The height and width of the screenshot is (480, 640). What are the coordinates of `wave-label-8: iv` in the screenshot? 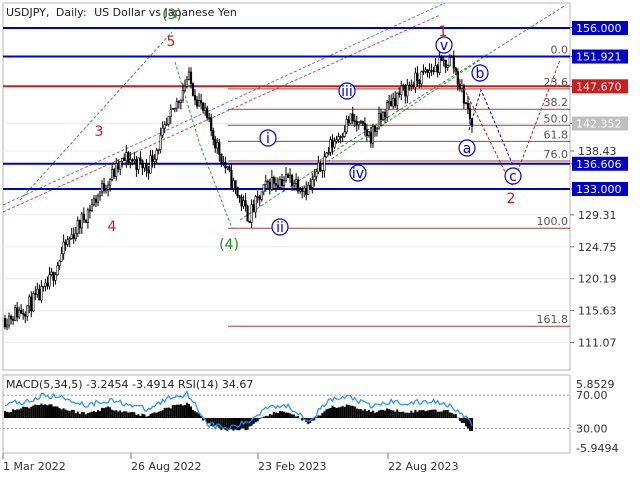 It's located at (358, 174).